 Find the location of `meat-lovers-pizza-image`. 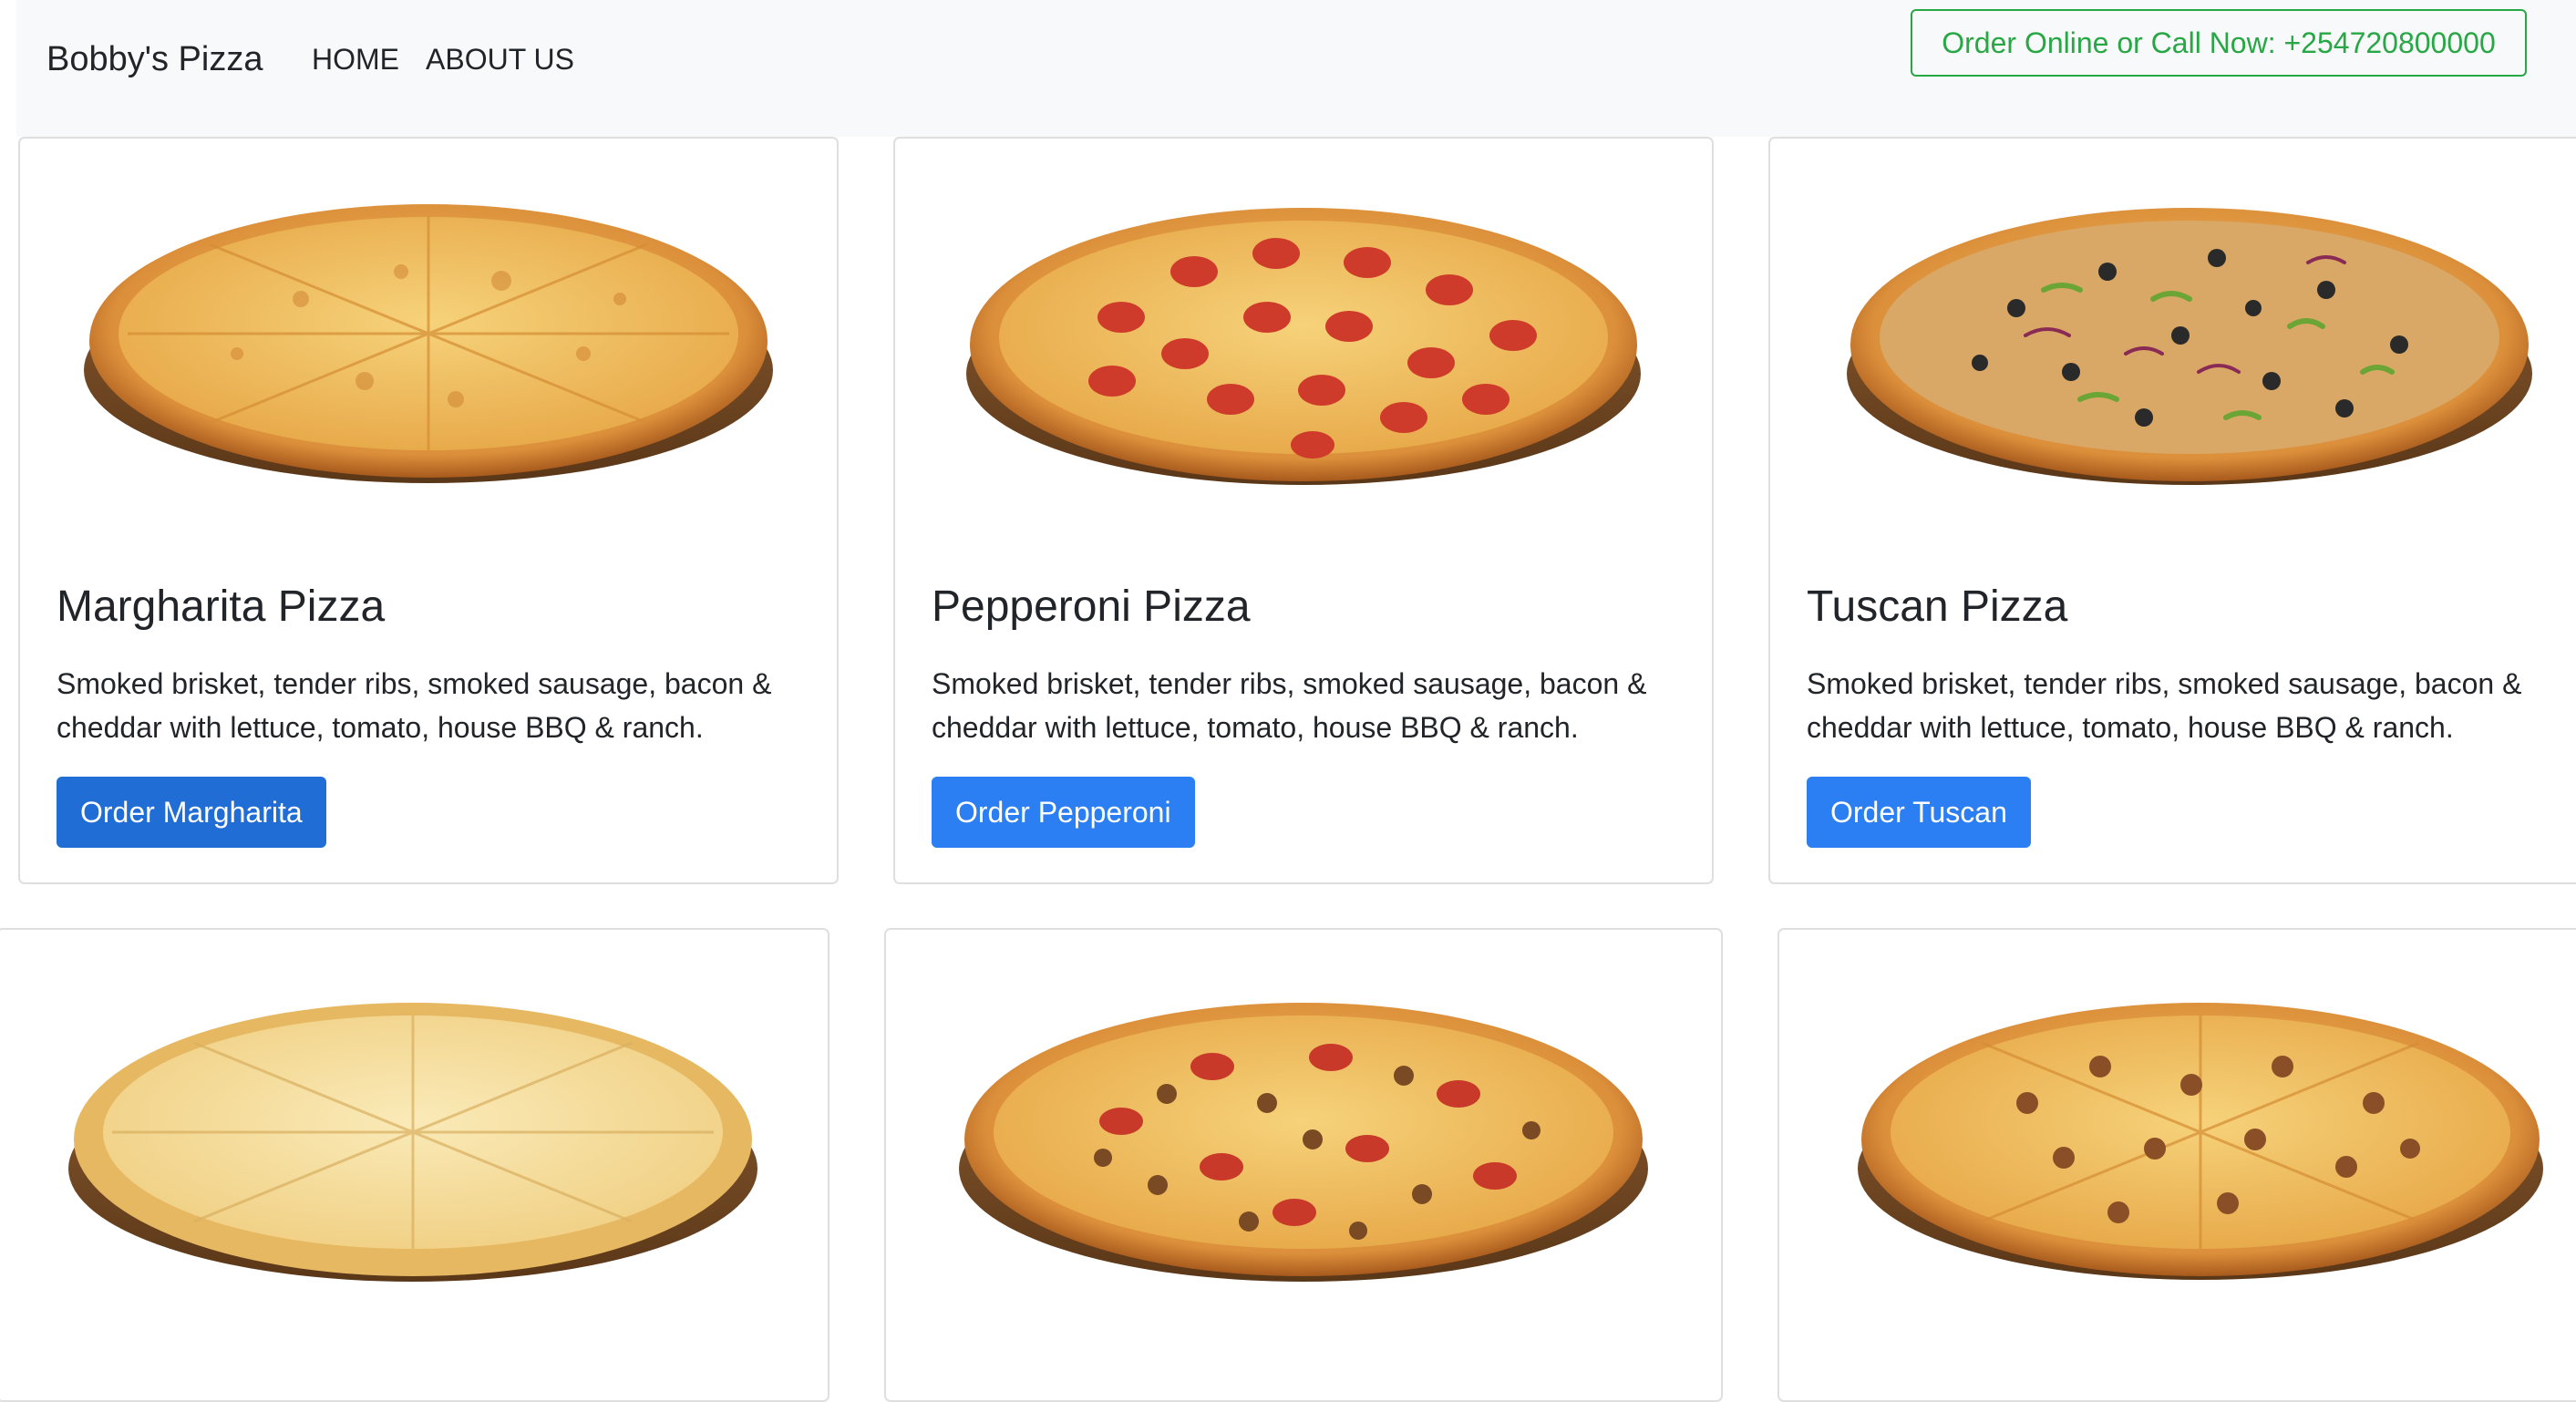

meat-lovers-pizza-image is located at coordinates (1303, 1142).